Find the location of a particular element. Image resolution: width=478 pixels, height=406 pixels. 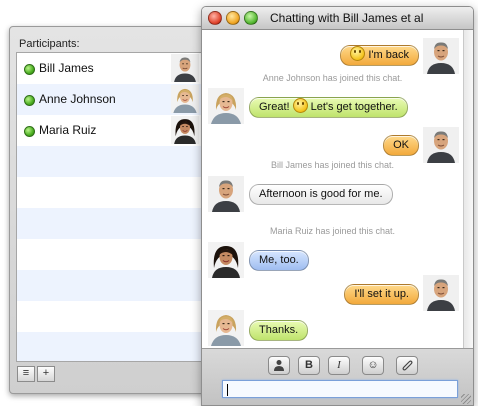

message-bubble: I'm back is located at coordinates (379, 55).